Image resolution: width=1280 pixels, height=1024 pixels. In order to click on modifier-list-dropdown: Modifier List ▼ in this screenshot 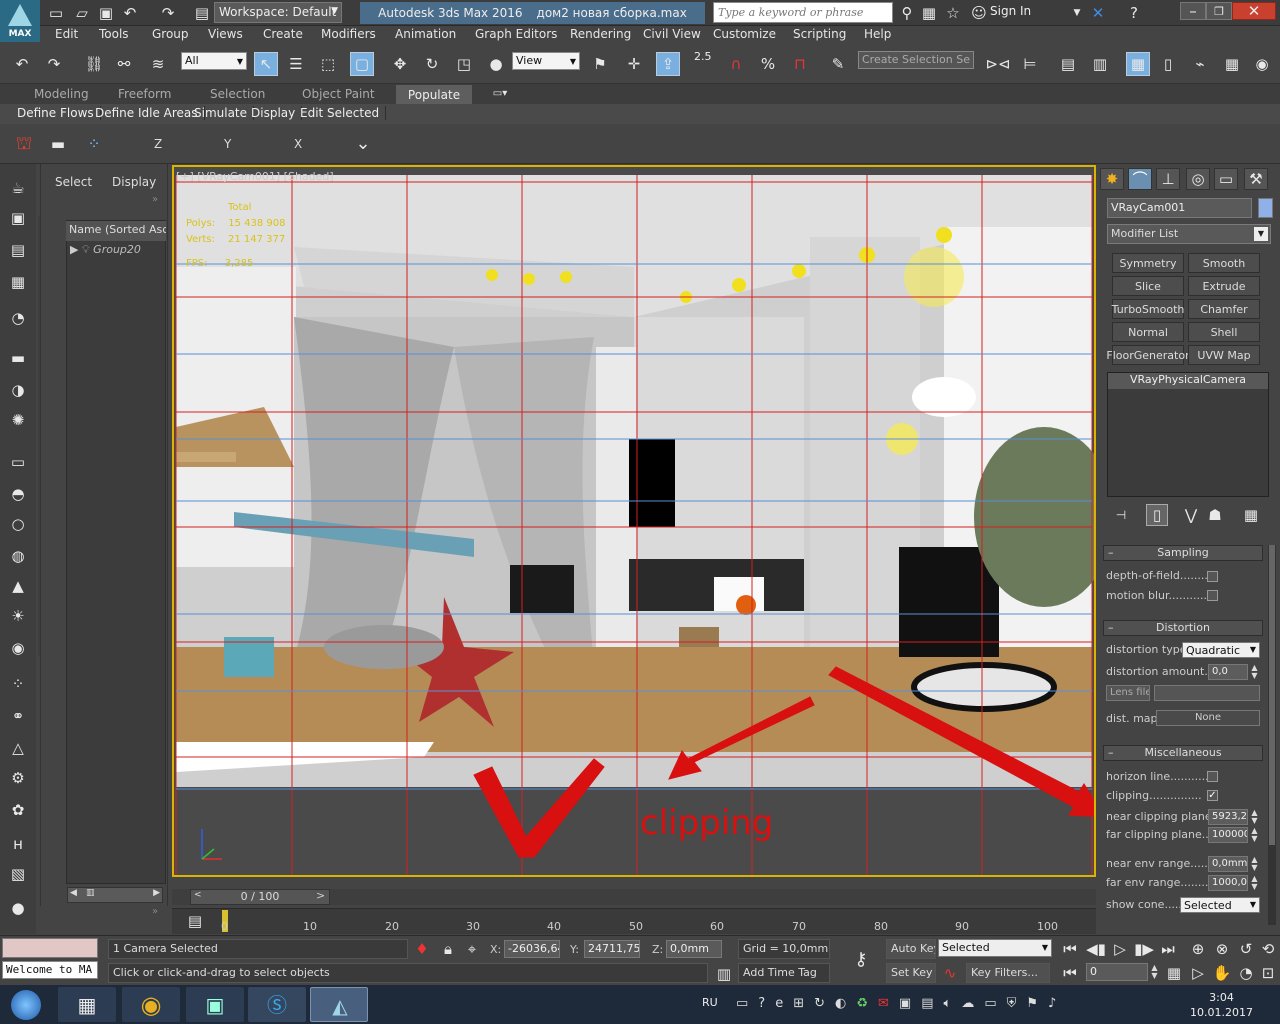, I will do `click(1189, 234)`.